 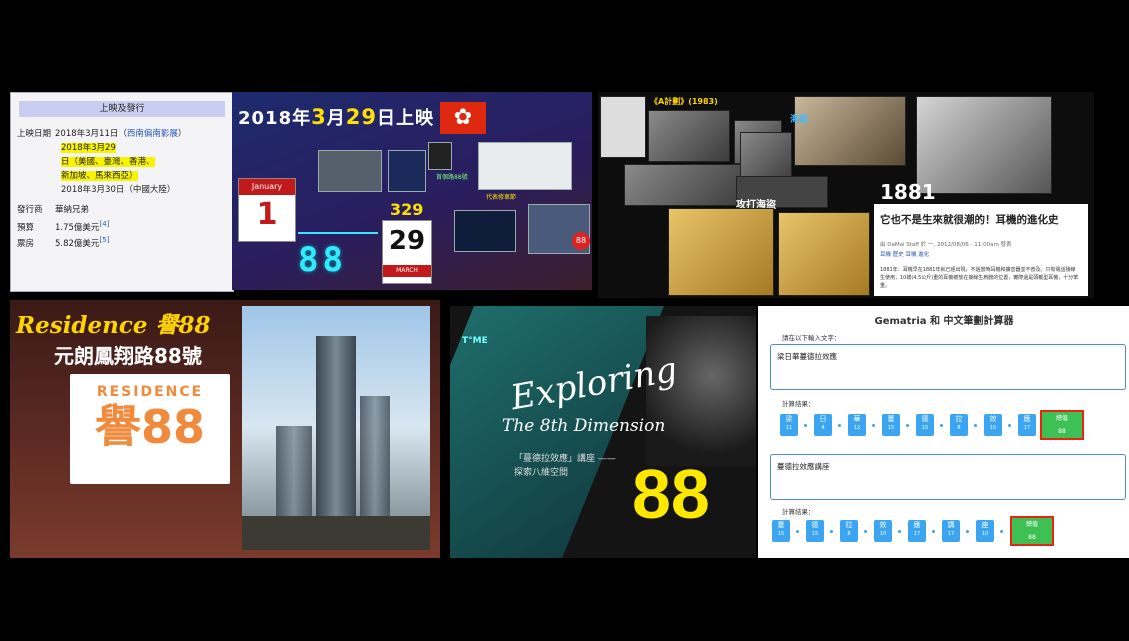 What do you see at coordinates (689, 136) in the screenshot?
I see `film-scene-photo` at bounding box center [689, 136].